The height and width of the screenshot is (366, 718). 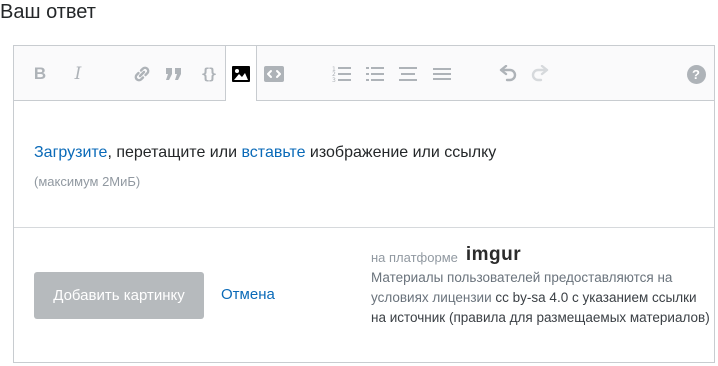 What do you see at coordinates (414, 257) in the screenshot?
I see `powered-by-label: на платформе` at bounding box center [414, 257].